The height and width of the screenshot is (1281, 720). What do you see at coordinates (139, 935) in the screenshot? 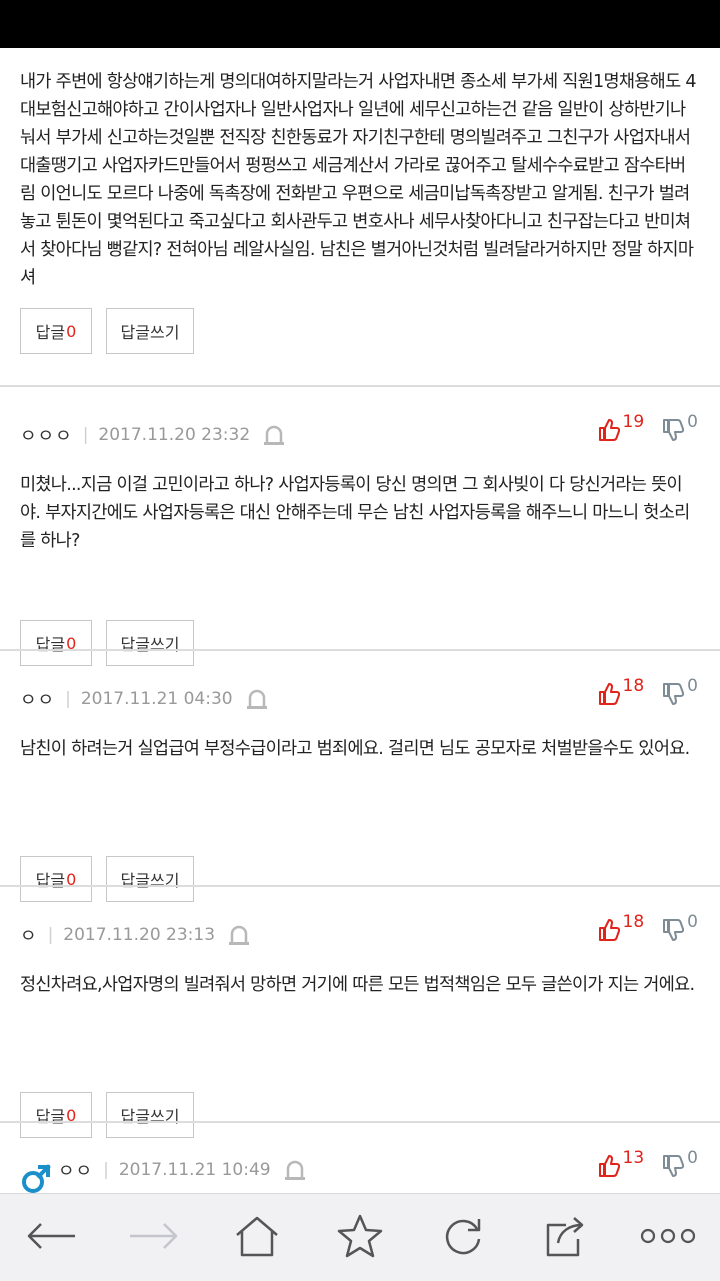
I see `comment-date: 2017.11.20 23:13` at bounding box center [139, 935].